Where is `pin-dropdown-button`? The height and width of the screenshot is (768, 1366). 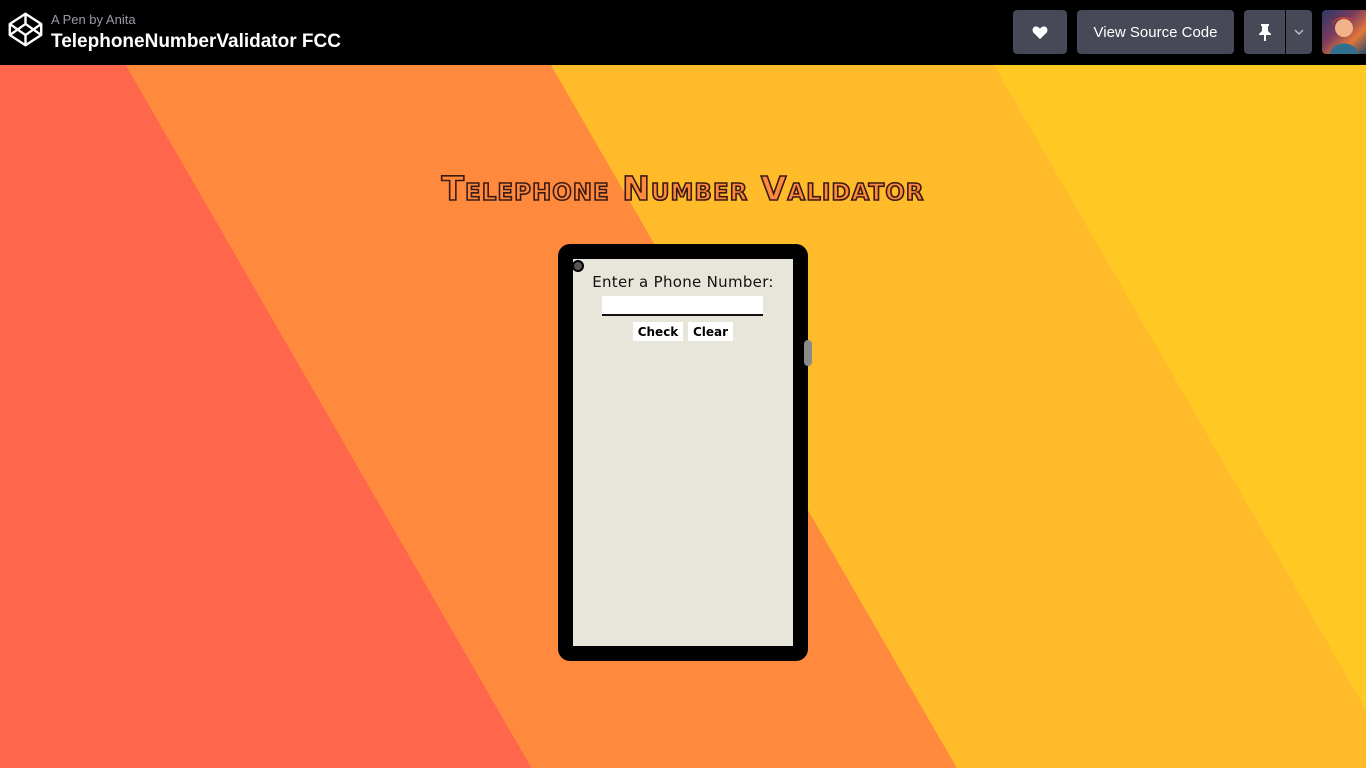
pin-dropdown-button is located at coordinates (1299, 32).